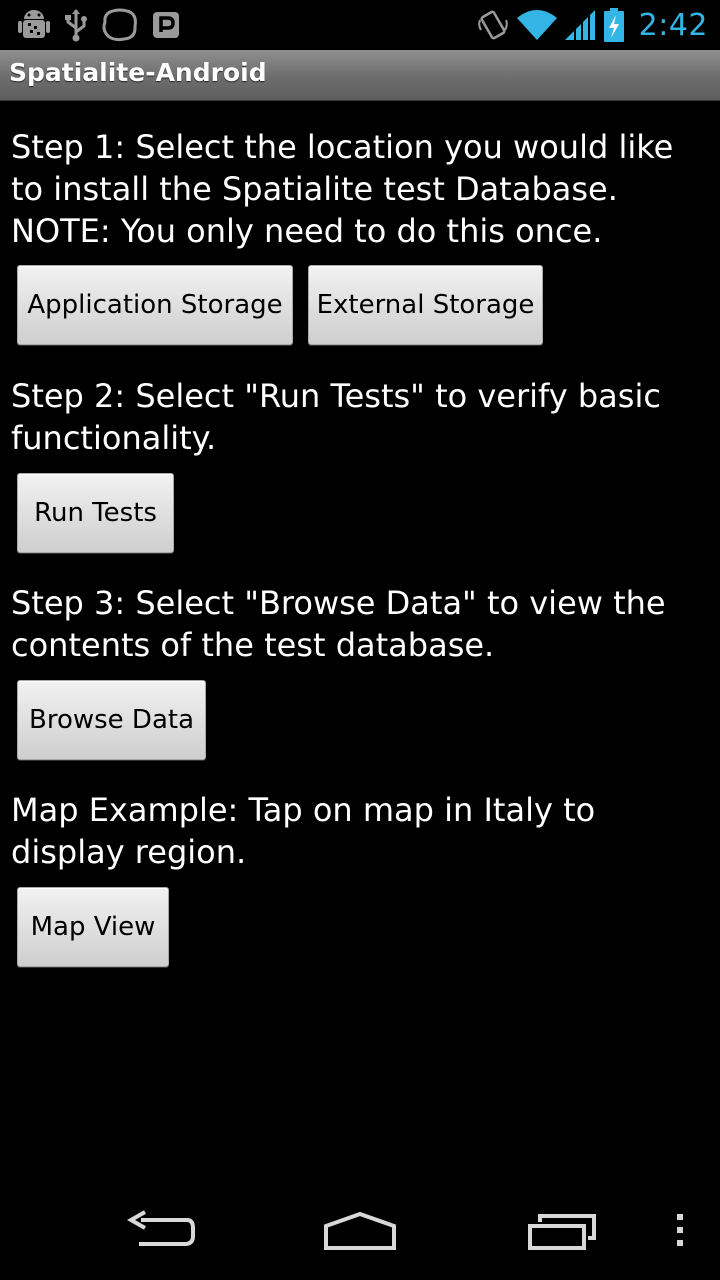  Describe the element at coordinates (166, 25) in the screenshot. I see `parking-p-icon` at that location.